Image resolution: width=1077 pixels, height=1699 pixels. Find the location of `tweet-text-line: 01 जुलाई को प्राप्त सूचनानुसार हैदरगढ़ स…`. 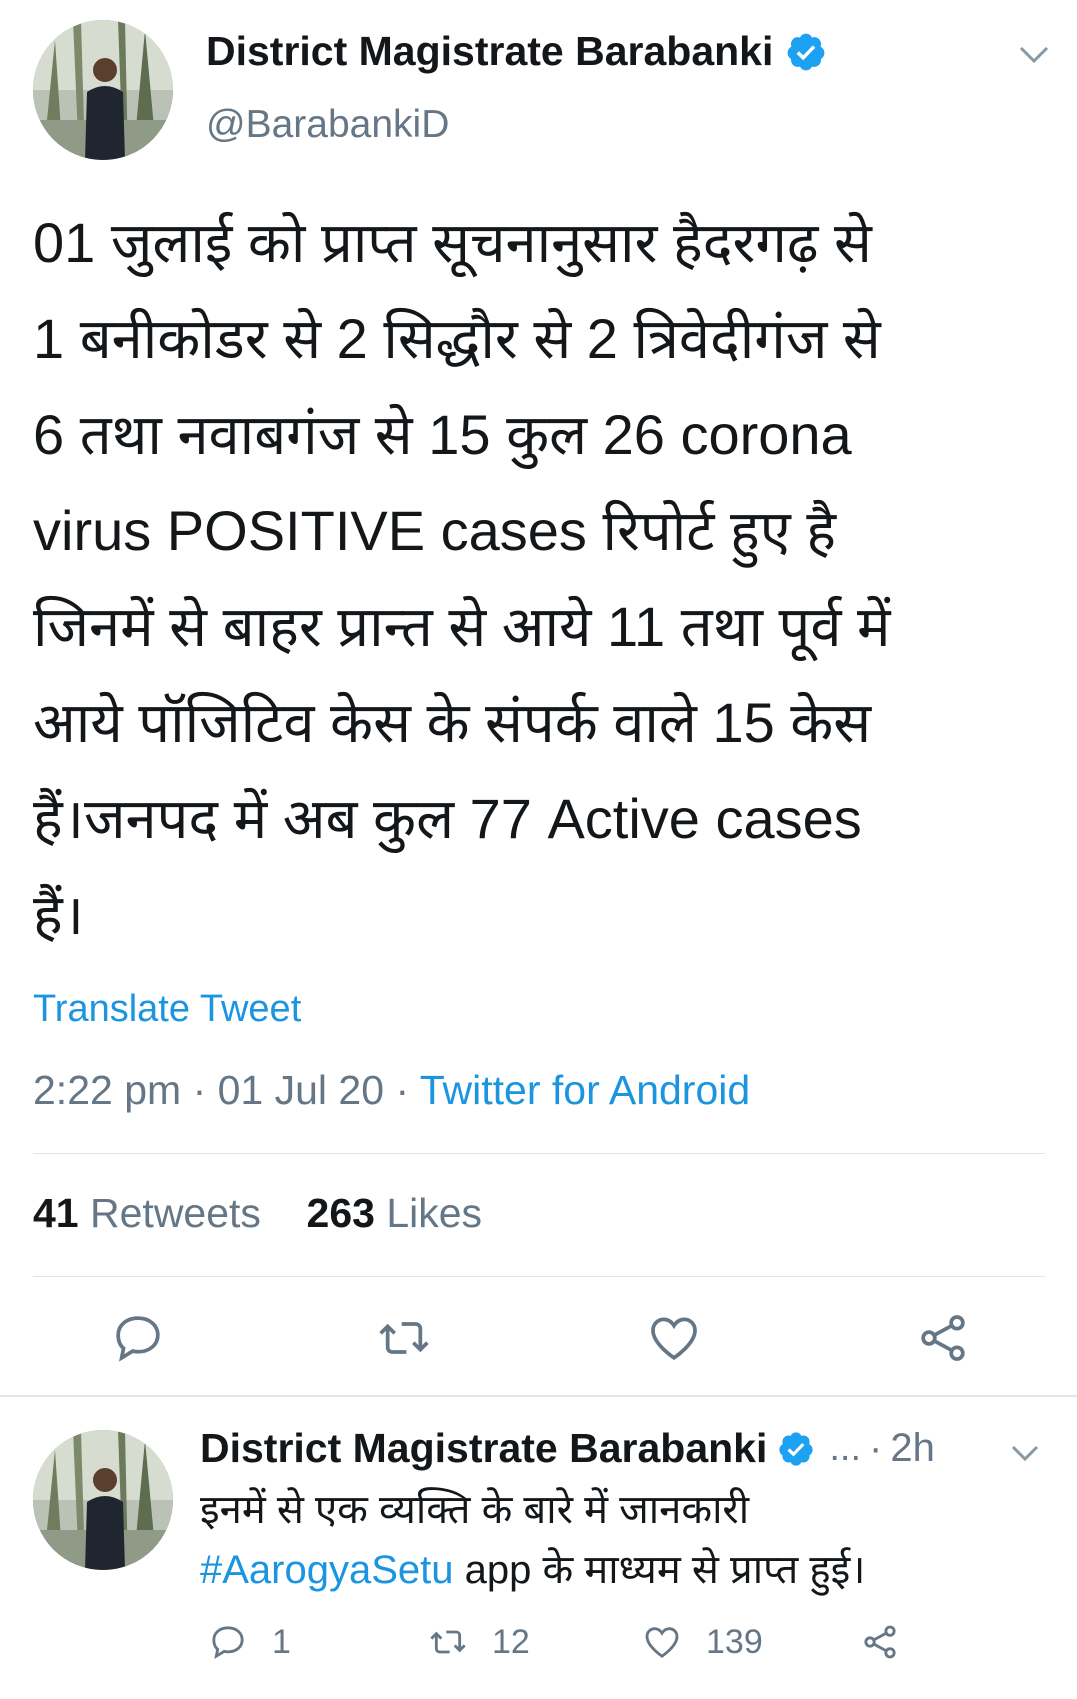

tweet-text-line: 01 जुलाई को प्राप्त सूचनानुसार हैदरगढ़ स… is located at coordinates (452, 242).